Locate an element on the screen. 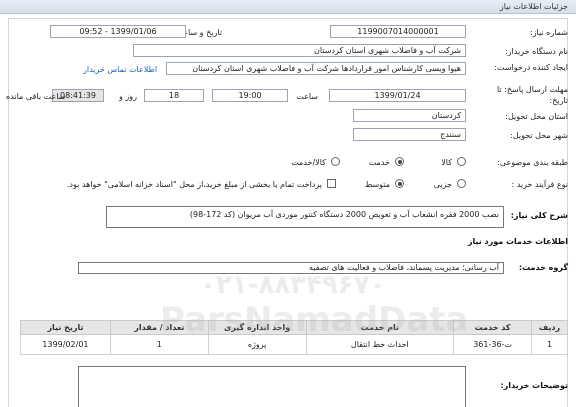 The width and height of the screenshot is (576, 407). buyer-contact-link: اطلاعات تماس خریدار is located at coordinates (120, 69).